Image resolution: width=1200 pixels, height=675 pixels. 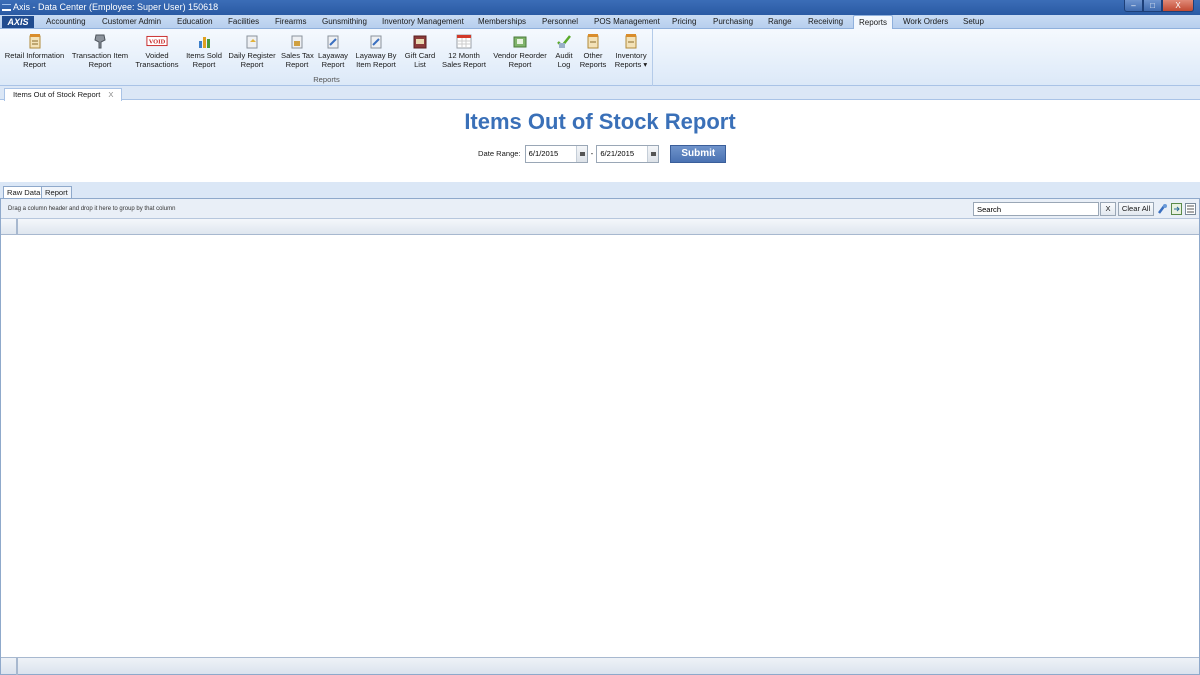 I want to click on doc-tab-close-icon: X, so click(x=110, y=94).